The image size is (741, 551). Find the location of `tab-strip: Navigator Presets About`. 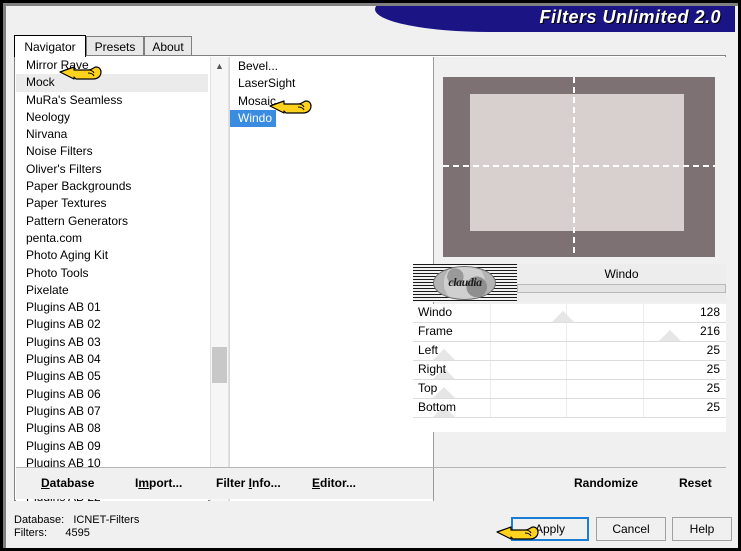

tab-strip: Navigator Presets About is located at coordinates (364, 46).